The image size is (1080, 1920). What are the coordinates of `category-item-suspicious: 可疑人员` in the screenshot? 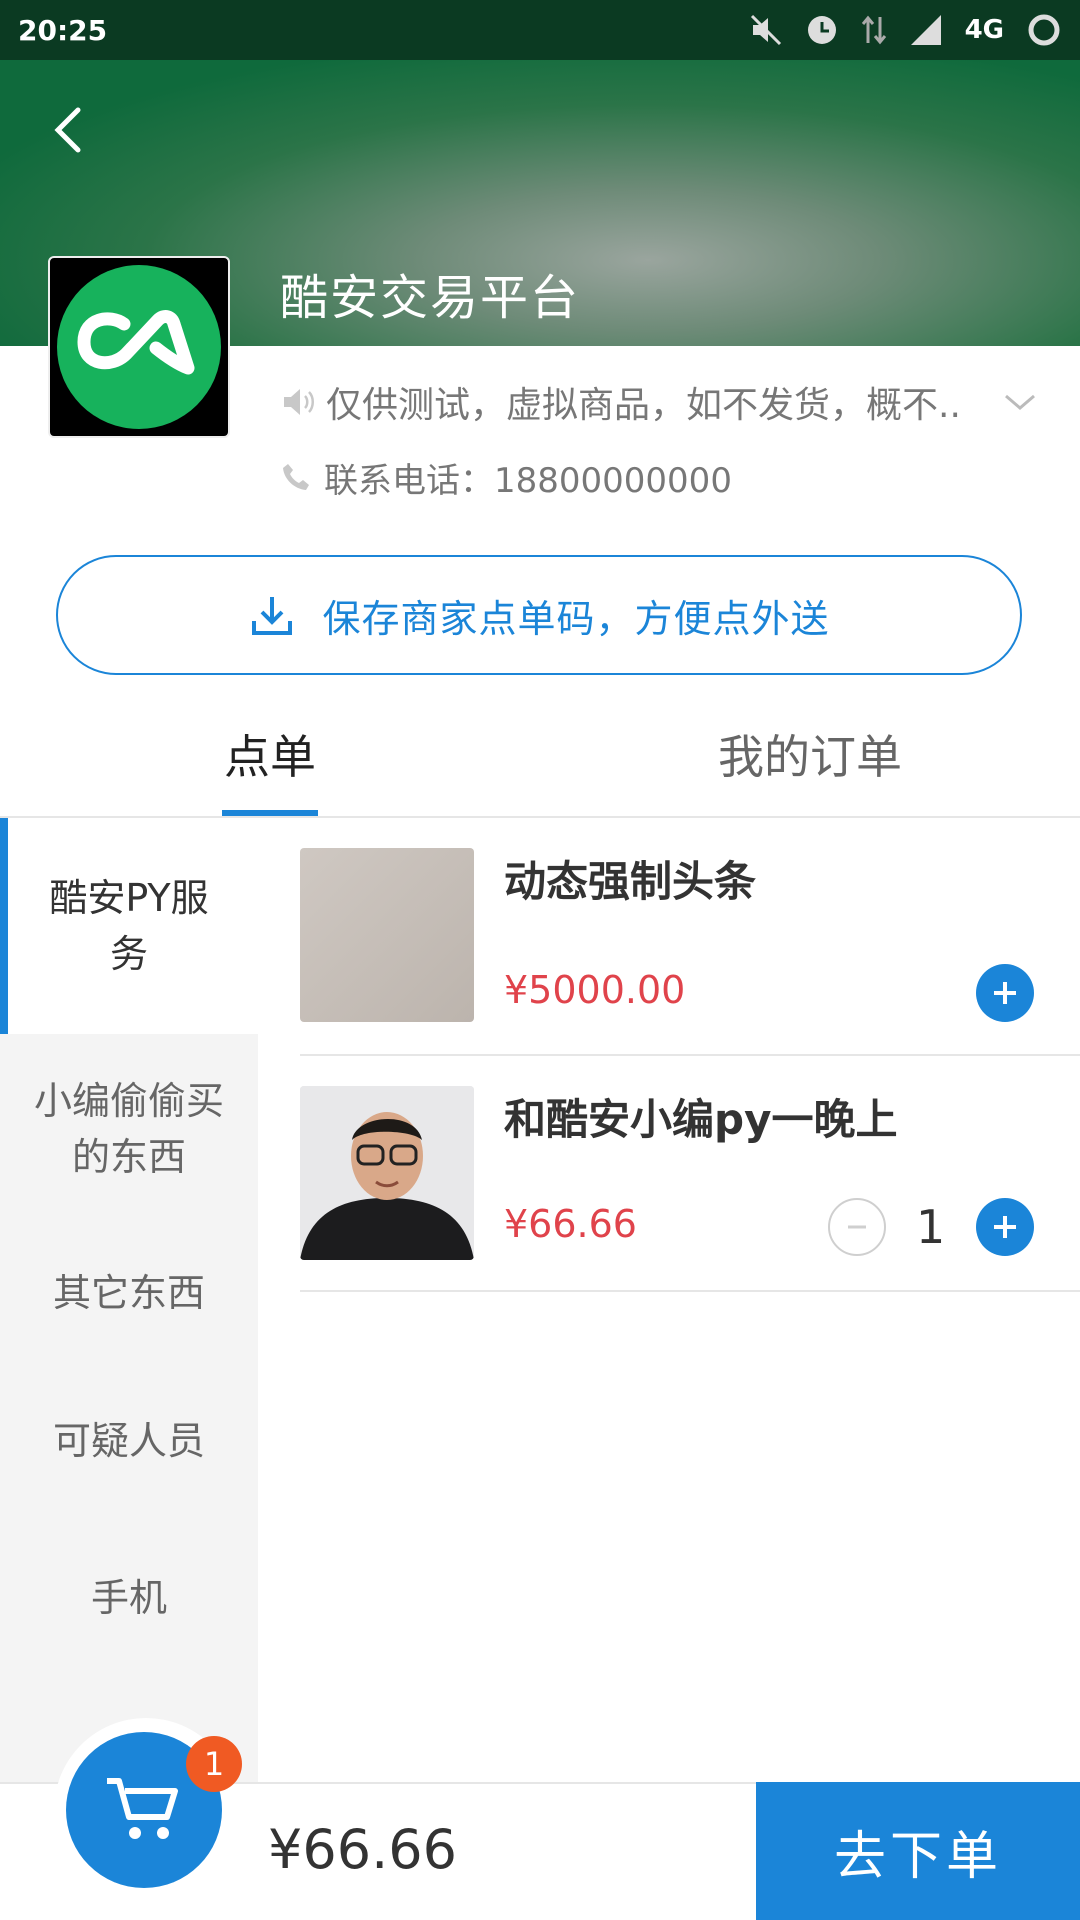 It's located at (129, 1441).